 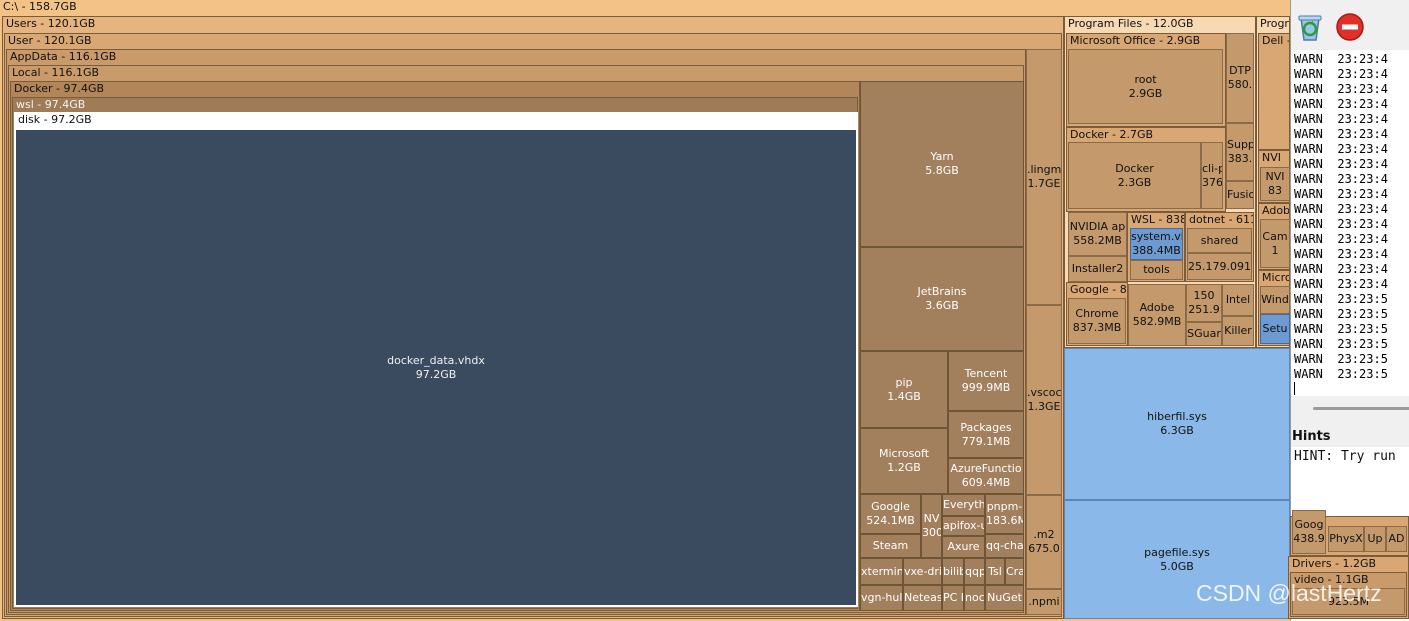 I want to click on recycle-bin-icon, so click(x=1310, y=27).